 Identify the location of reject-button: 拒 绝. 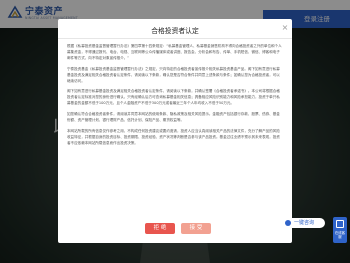
(160, 228).